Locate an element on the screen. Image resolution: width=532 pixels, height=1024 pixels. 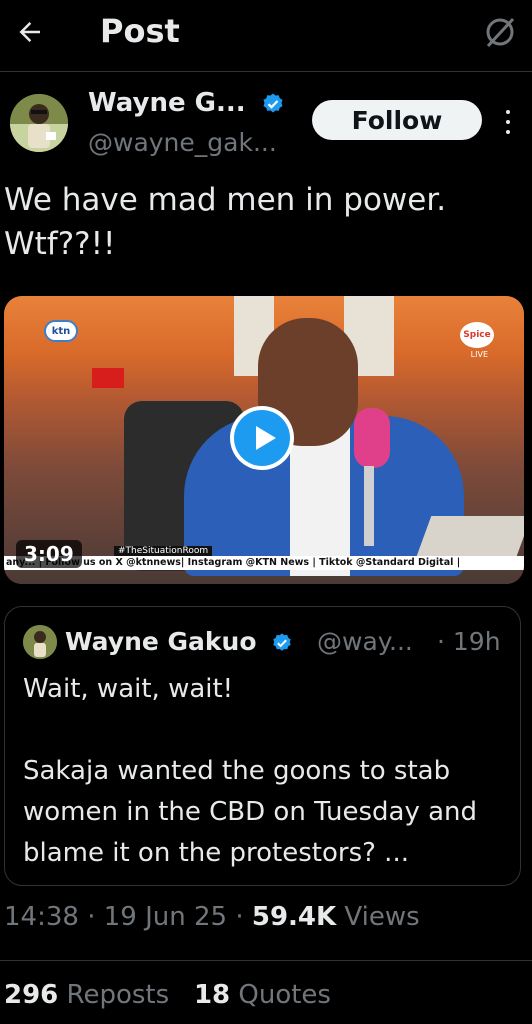
quoted-post-time: · 19h is located at coordinates (469, 641).